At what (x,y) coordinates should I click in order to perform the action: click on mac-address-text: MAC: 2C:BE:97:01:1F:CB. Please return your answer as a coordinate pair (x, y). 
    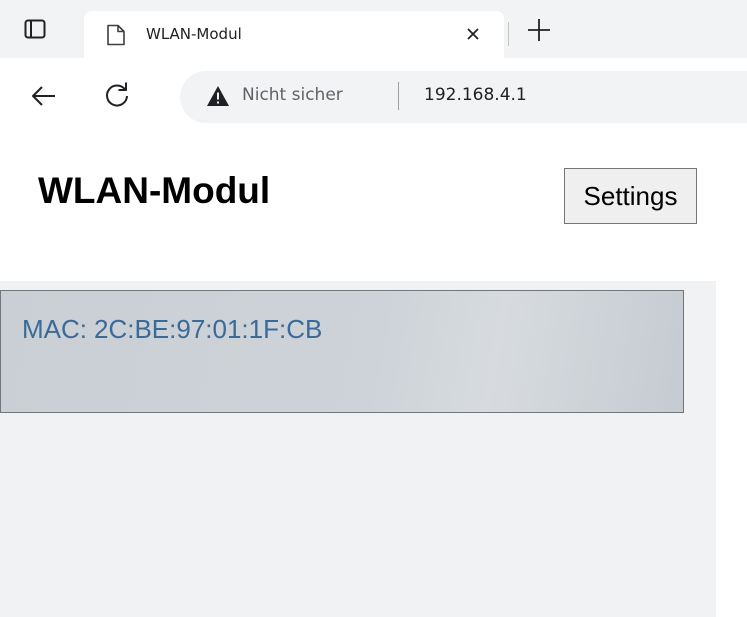
    Looking at the image, I should click on (172, 329).